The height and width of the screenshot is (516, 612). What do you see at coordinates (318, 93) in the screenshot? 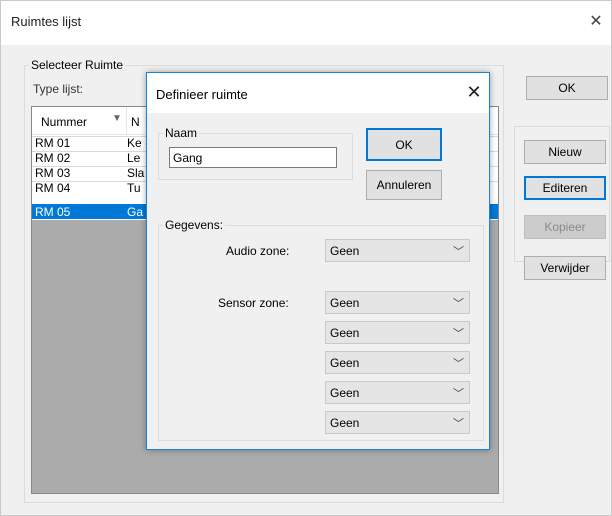
I see `dialog-titlebar: Definieer ruimte ✕` at bounding box center [318, 93].